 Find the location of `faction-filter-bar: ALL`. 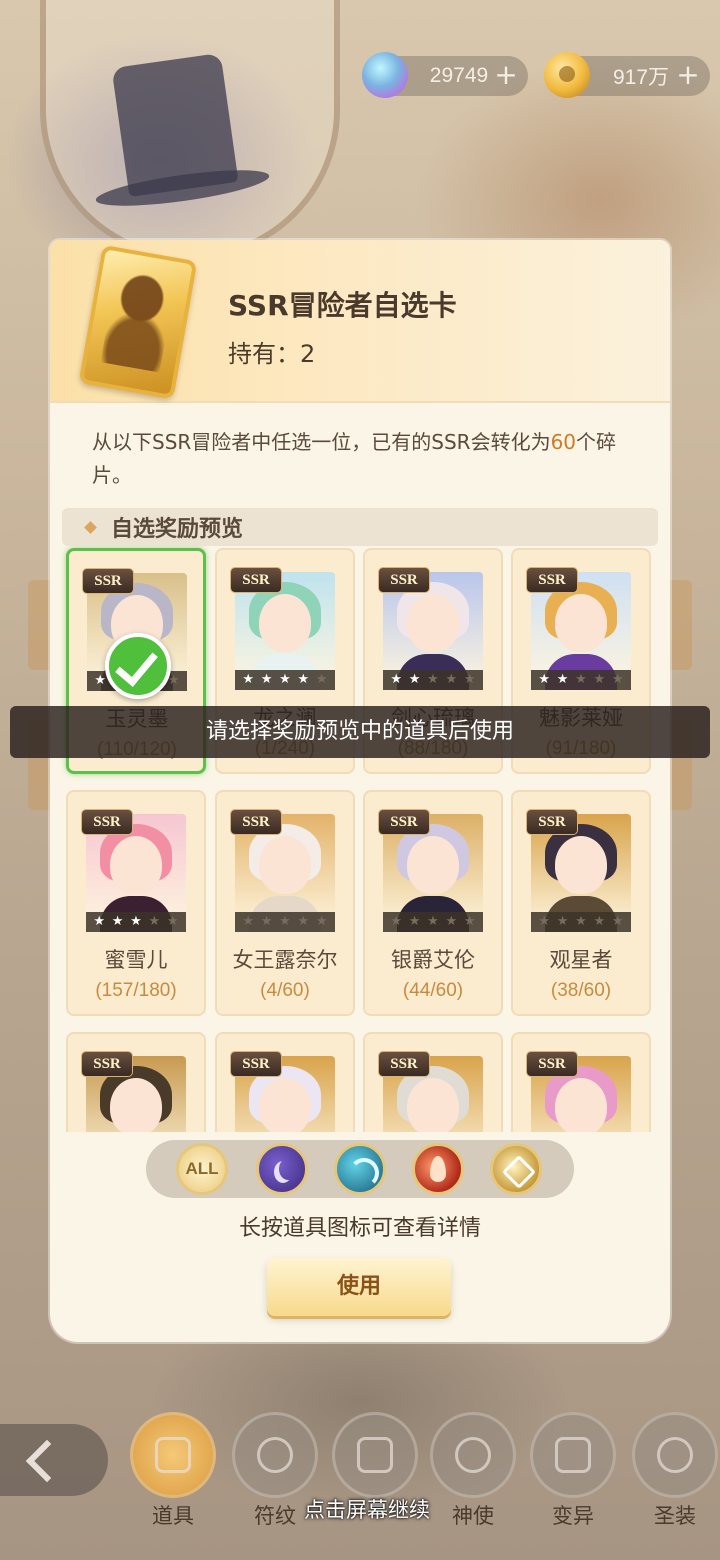

faction-filter-bar: ALL is located at coordinates (360, 1169).